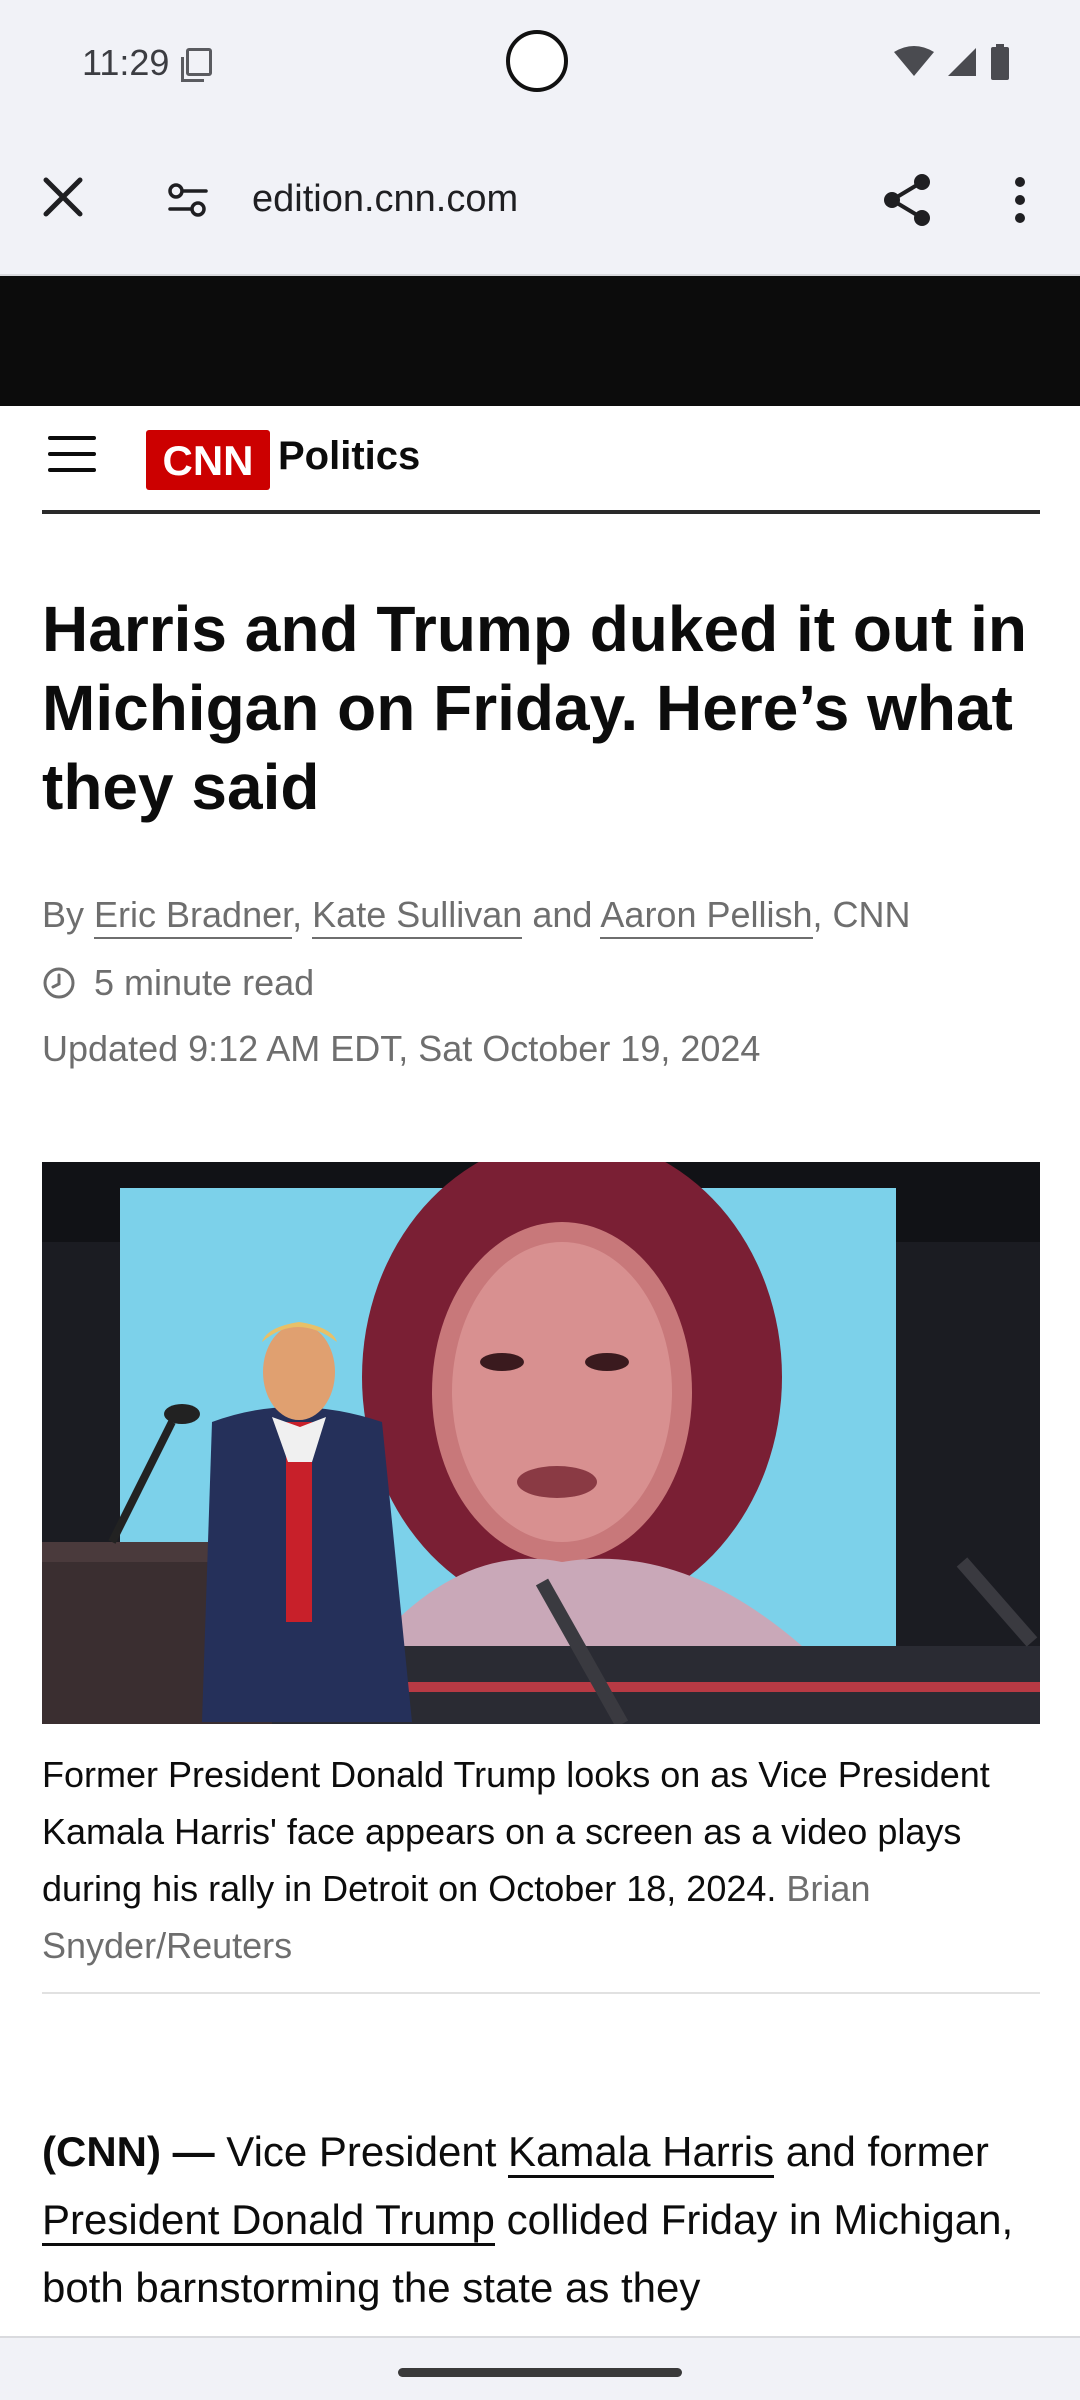  I want to click on clock-icon, so click(59, 983).